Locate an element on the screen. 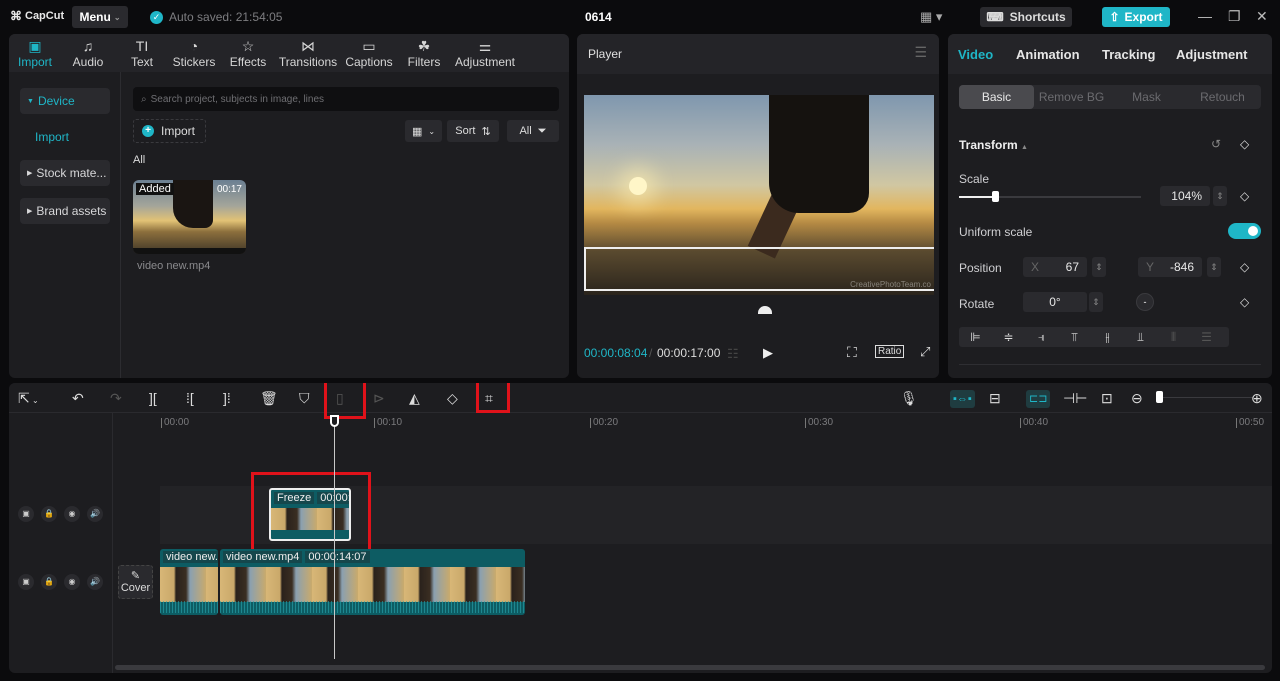  main-clip-a: video new. is located at coordinates (189, 582).